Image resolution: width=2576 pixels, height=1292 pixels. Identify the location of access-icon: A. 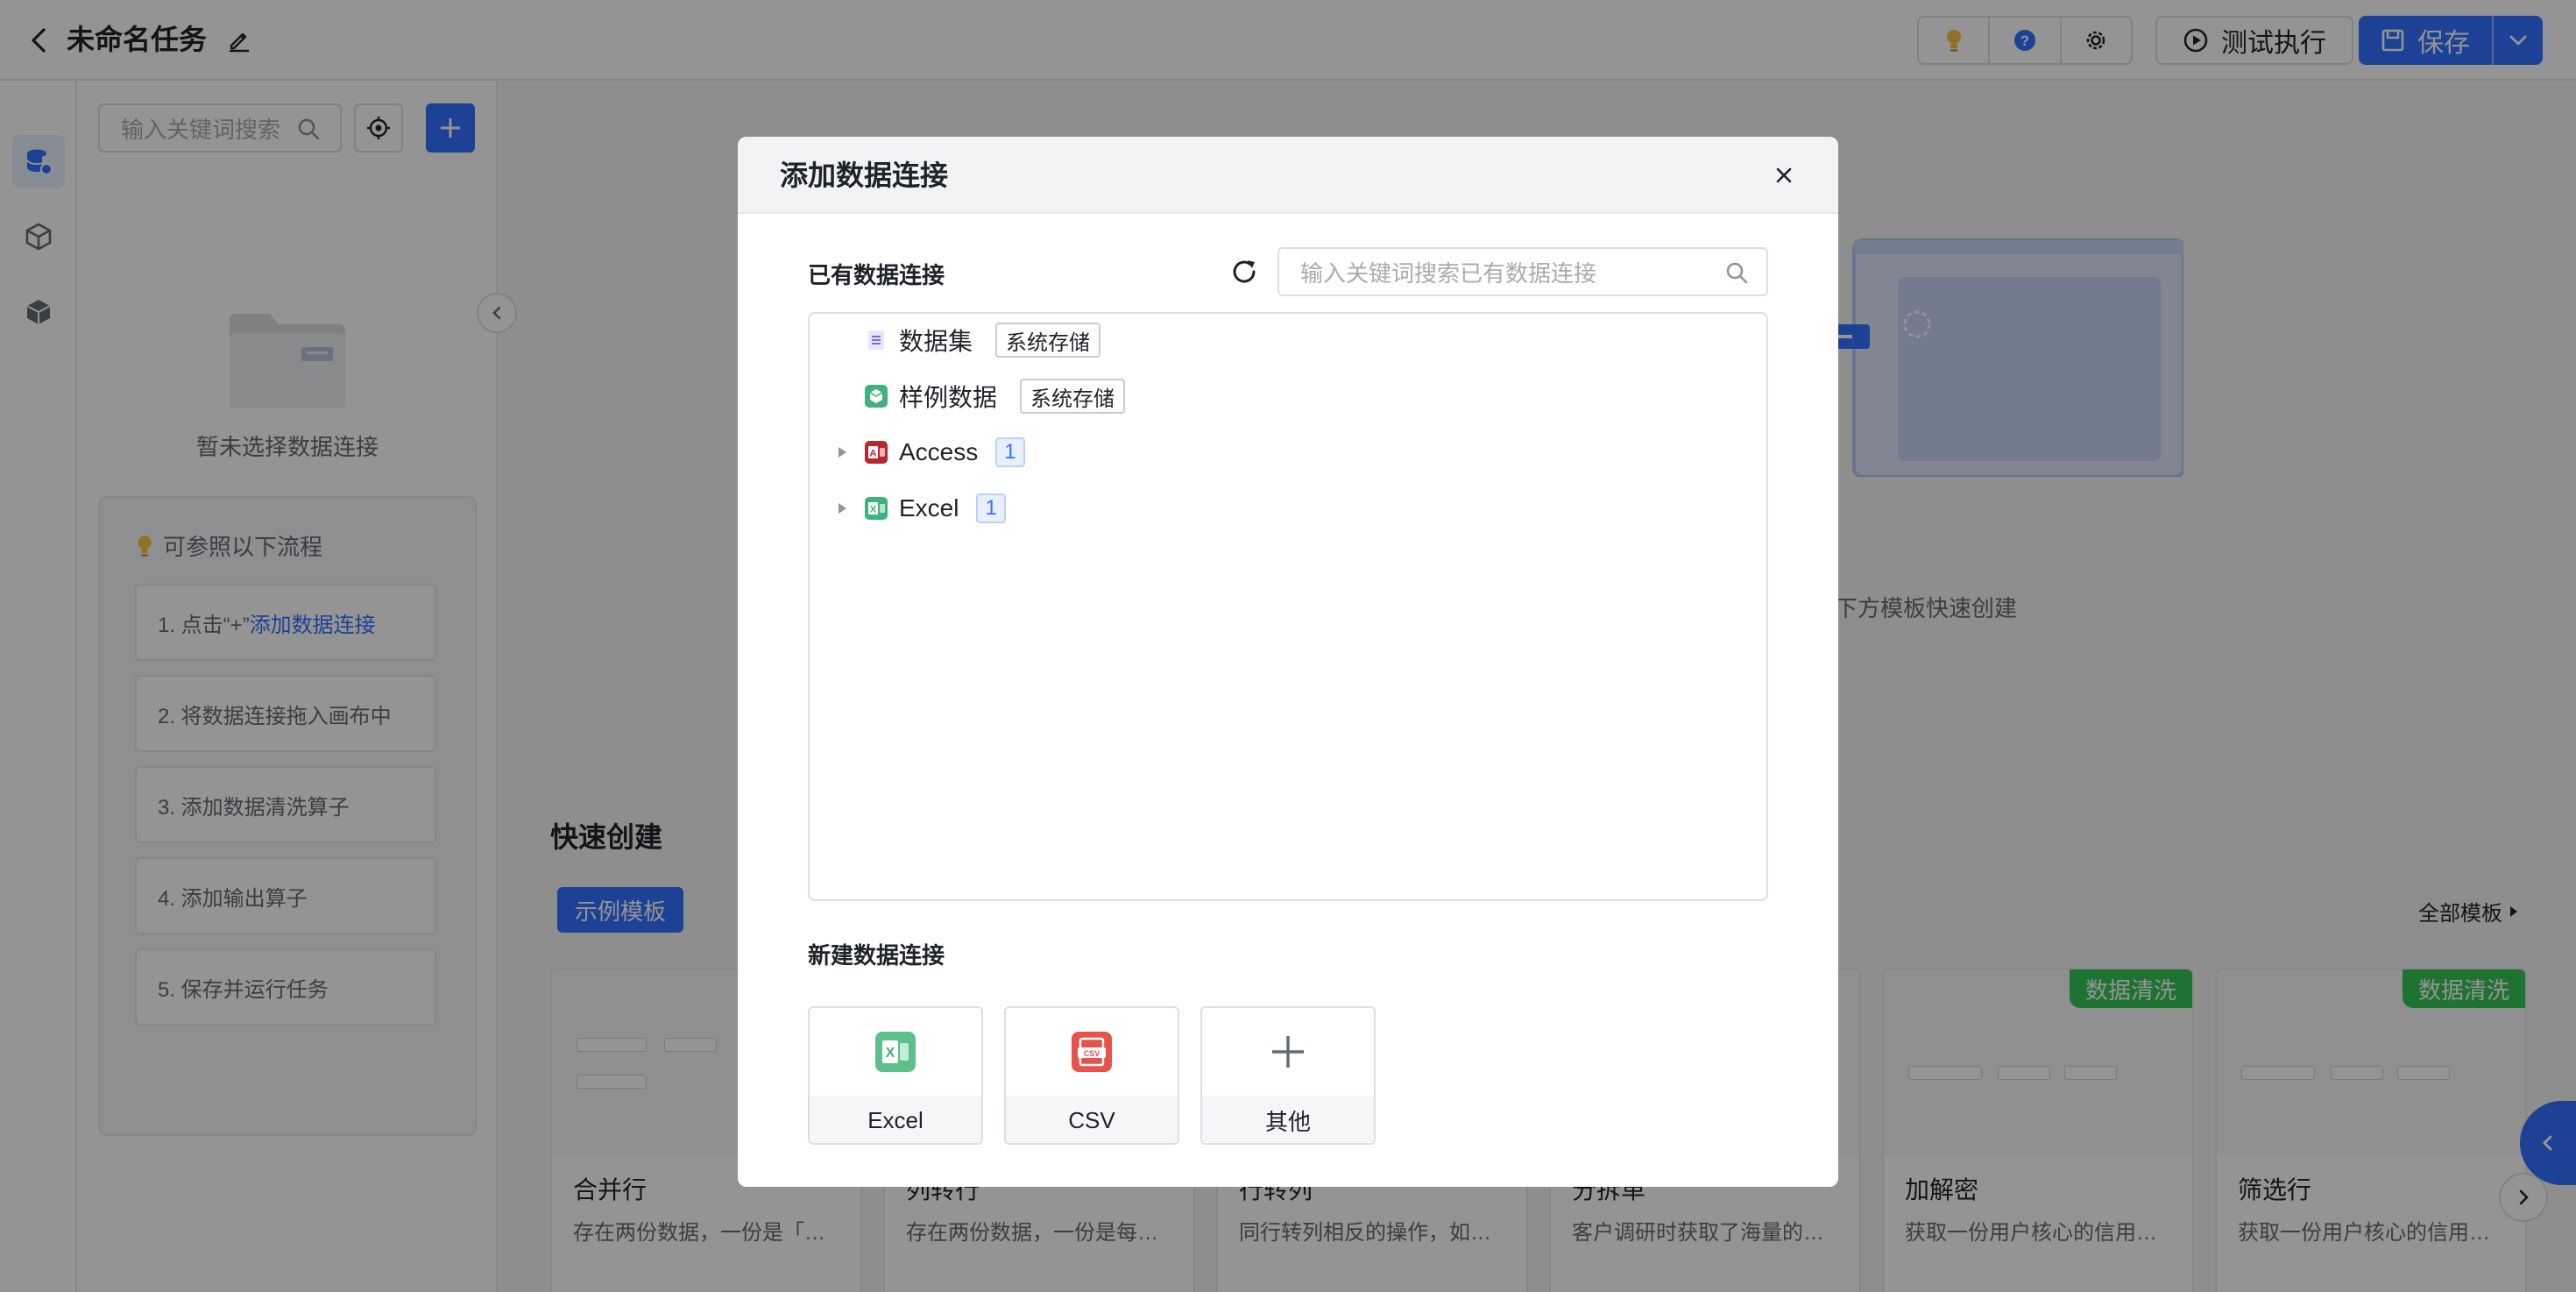
(876, 452).